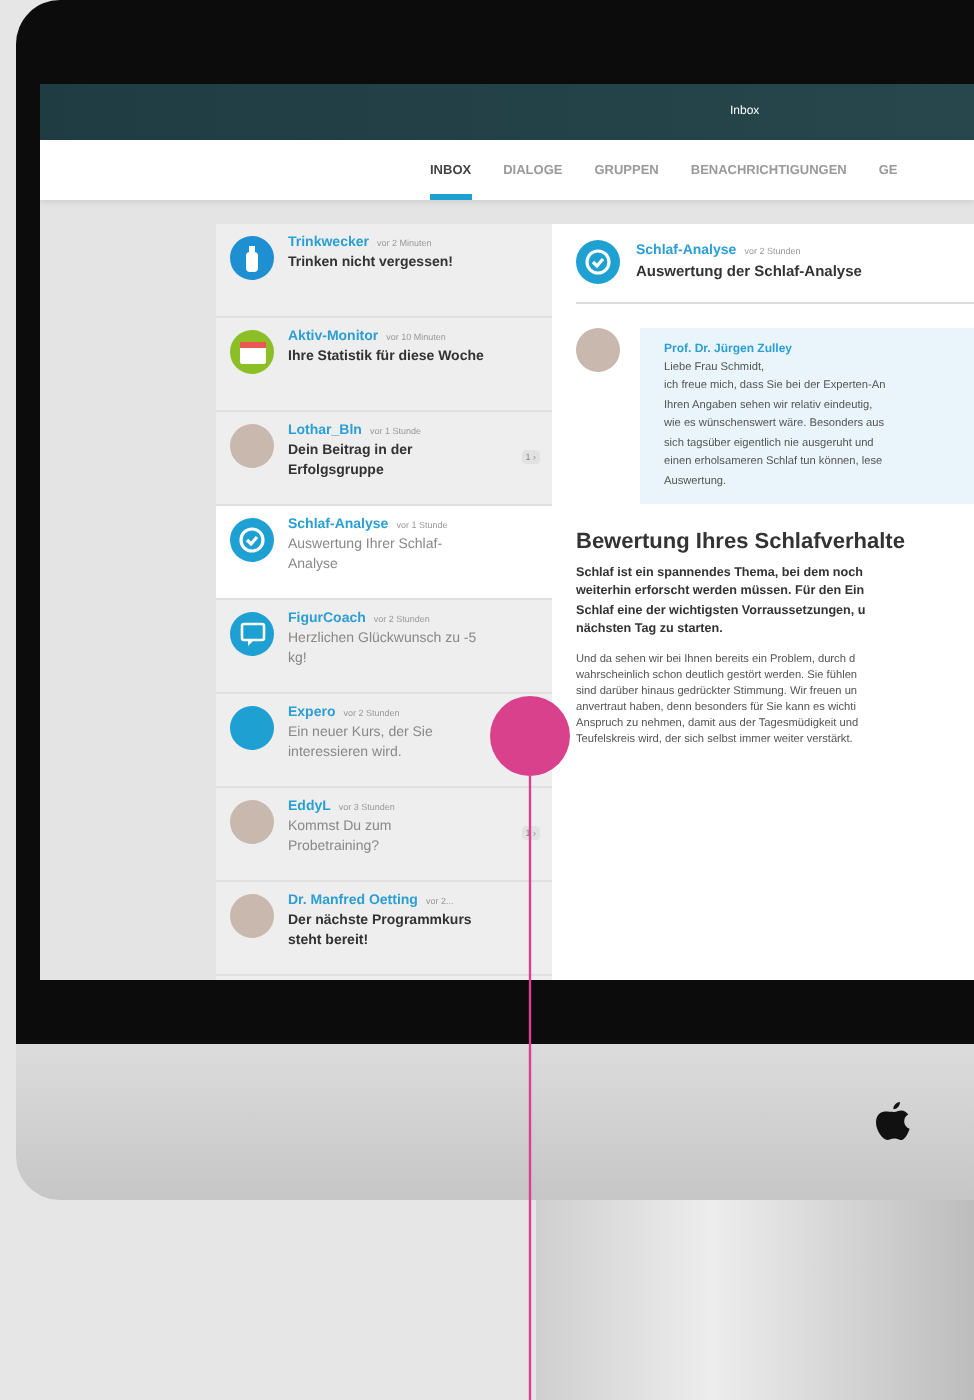  Describe the element at coordinates (894, 1122) in the screenshot. I see `apple-logo-icon` at that location.